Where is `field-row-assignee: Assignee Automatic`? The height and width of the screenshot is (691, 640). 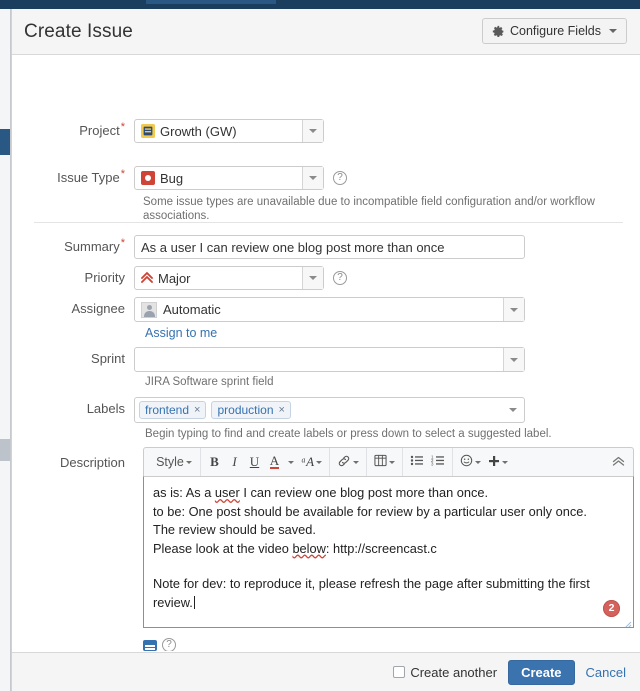 field-row-assignee: Assignee Automatic is located at coordinates (326, 309).